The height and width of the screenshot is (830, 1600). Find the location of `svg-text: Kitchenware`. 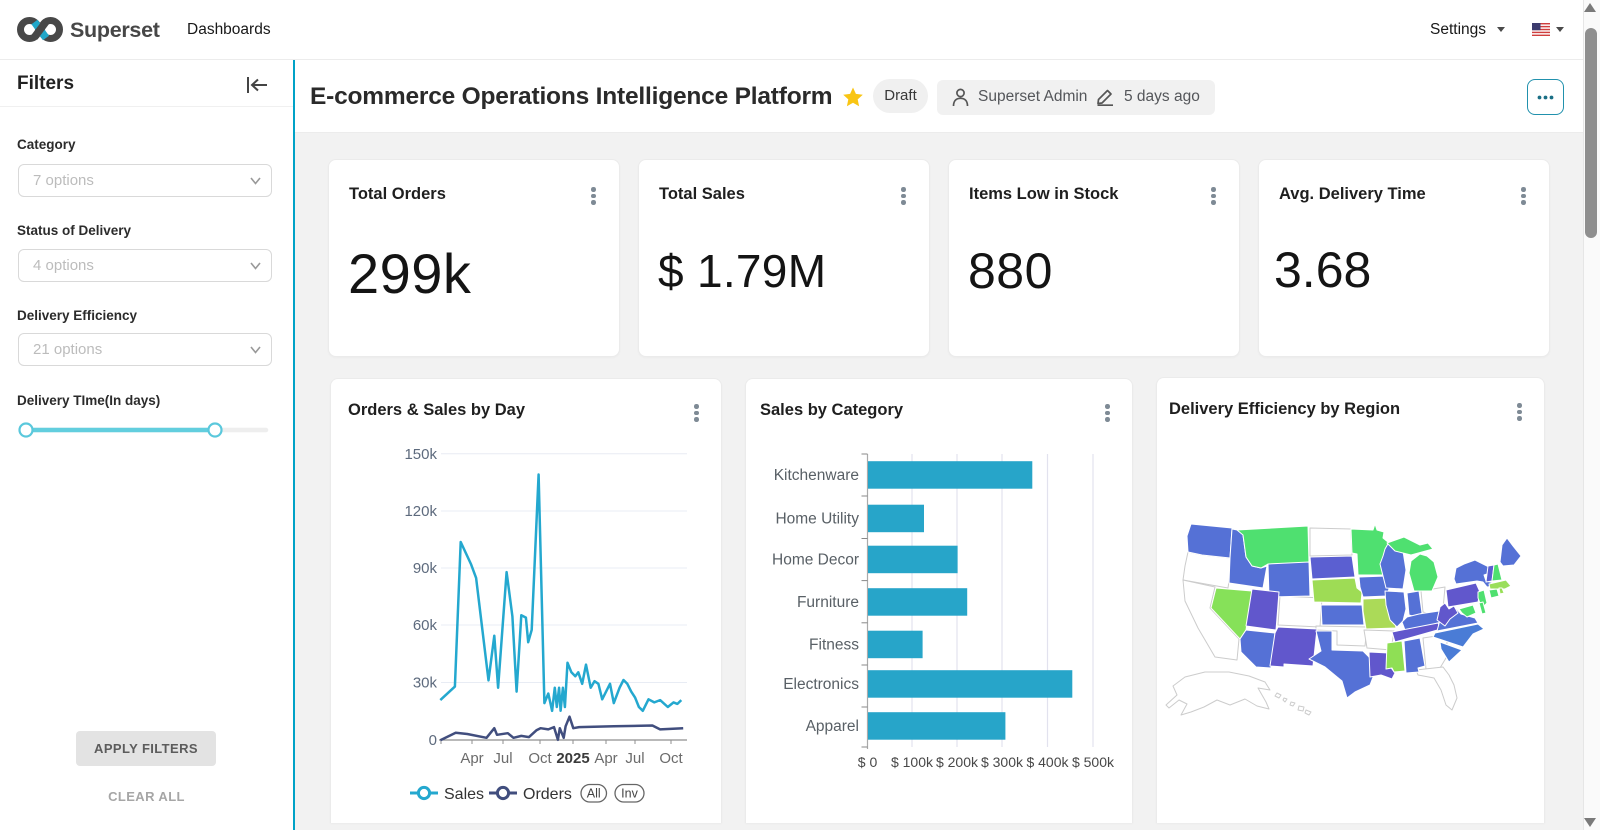

svg-text: Kitchenware is located at coordinates (816, 475).